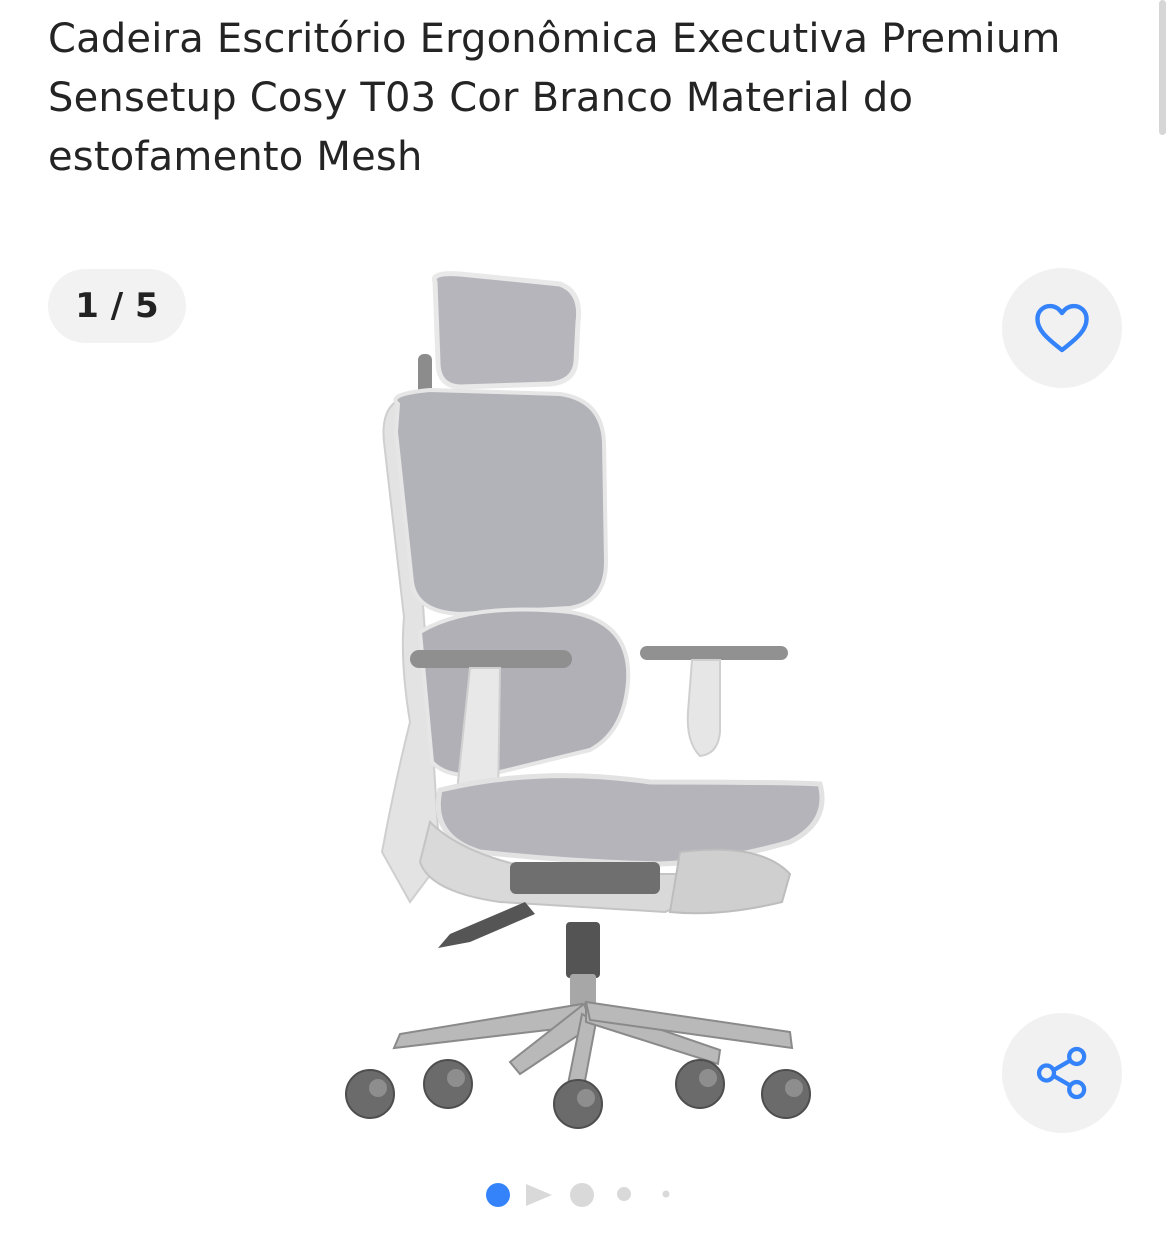  I want to click on scrollbar, so click(1162, 67).